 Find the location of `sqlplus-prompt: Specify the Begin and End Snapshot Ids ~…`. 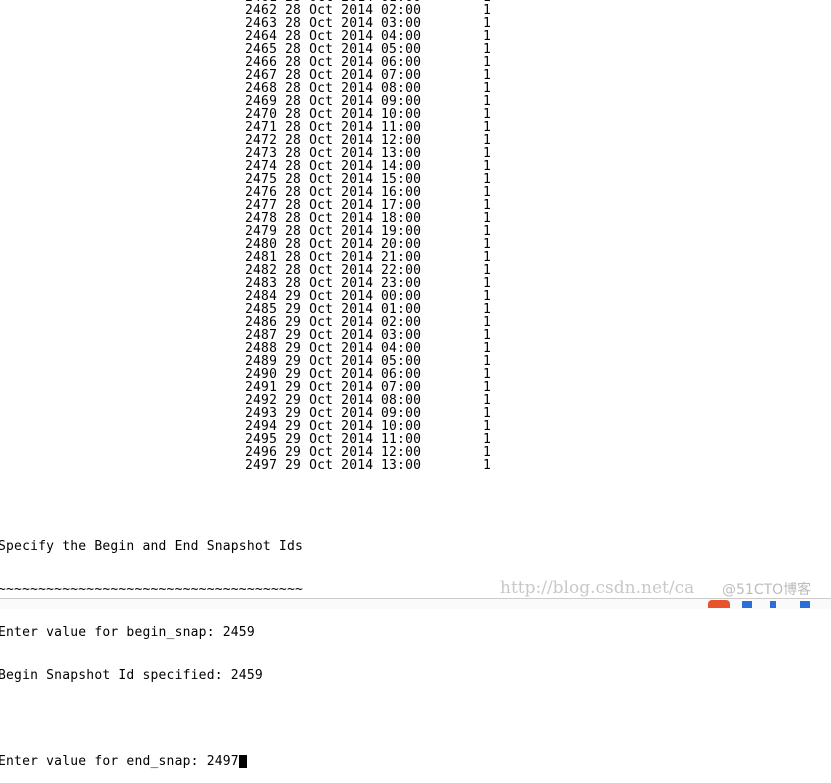

sqlplus-prompt: Specify the Begin and End Snapshot Ids ~… is located at coordinates (151, 646).